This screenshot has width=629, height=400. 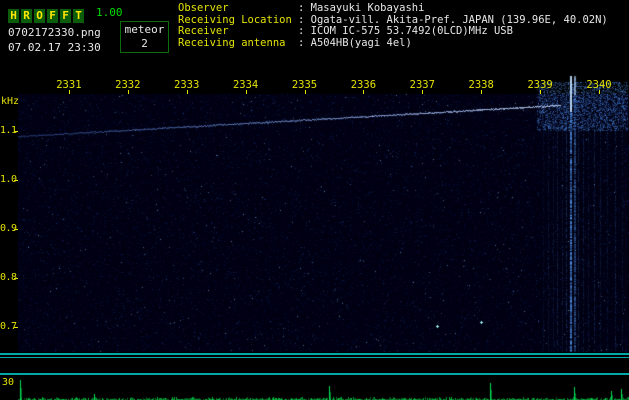 What do you see at coordinates (78, 16) in the screenshot?
I see `app-title-letter: T` at bounding box center [78, 16].